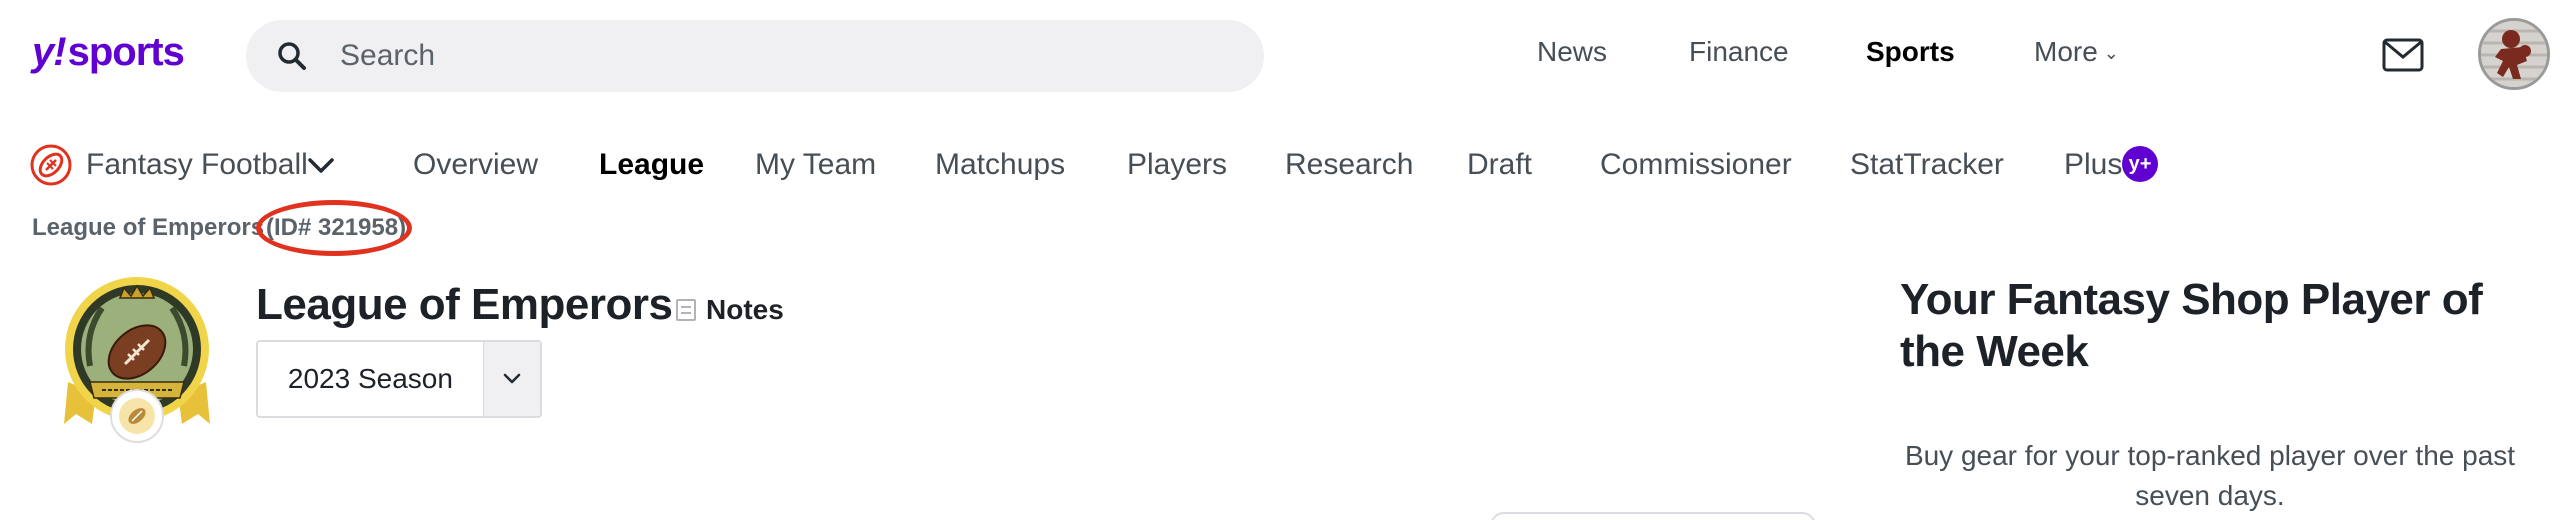 This screenshot has height=520, width=2564. Describe the element at coordinates (59, 52) in the screenshot. I see `logo-bang: !` at that location.